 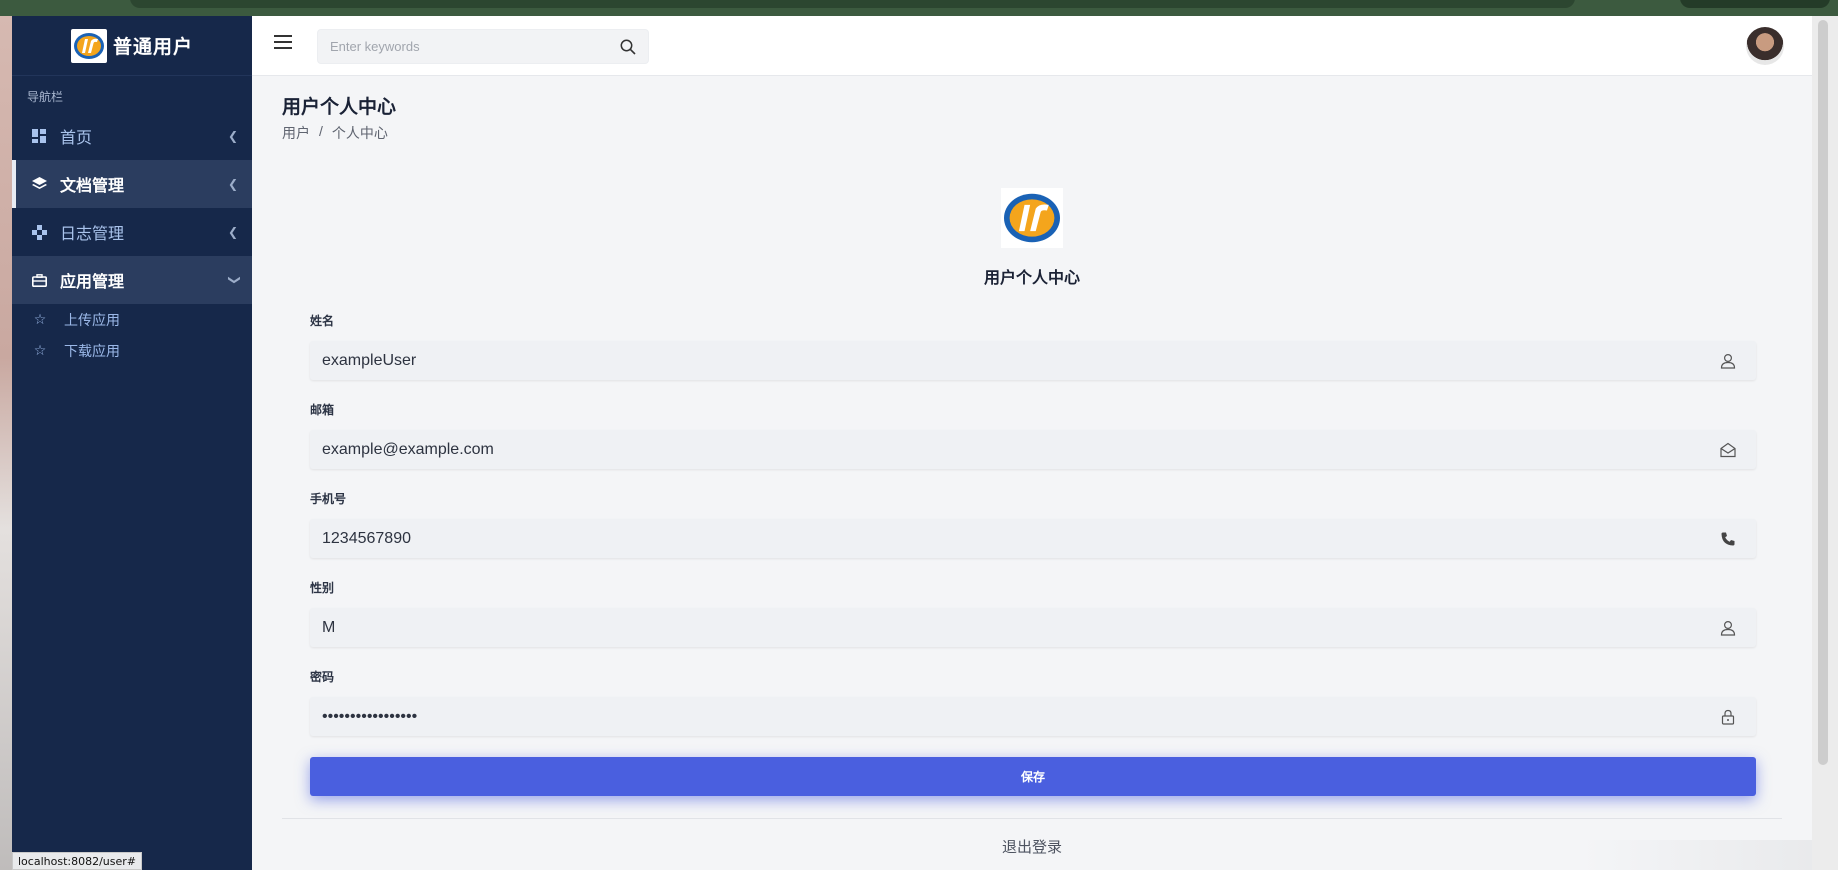 I want to click on profile-header: 用户个人中心, so click(x=1032, y=238).